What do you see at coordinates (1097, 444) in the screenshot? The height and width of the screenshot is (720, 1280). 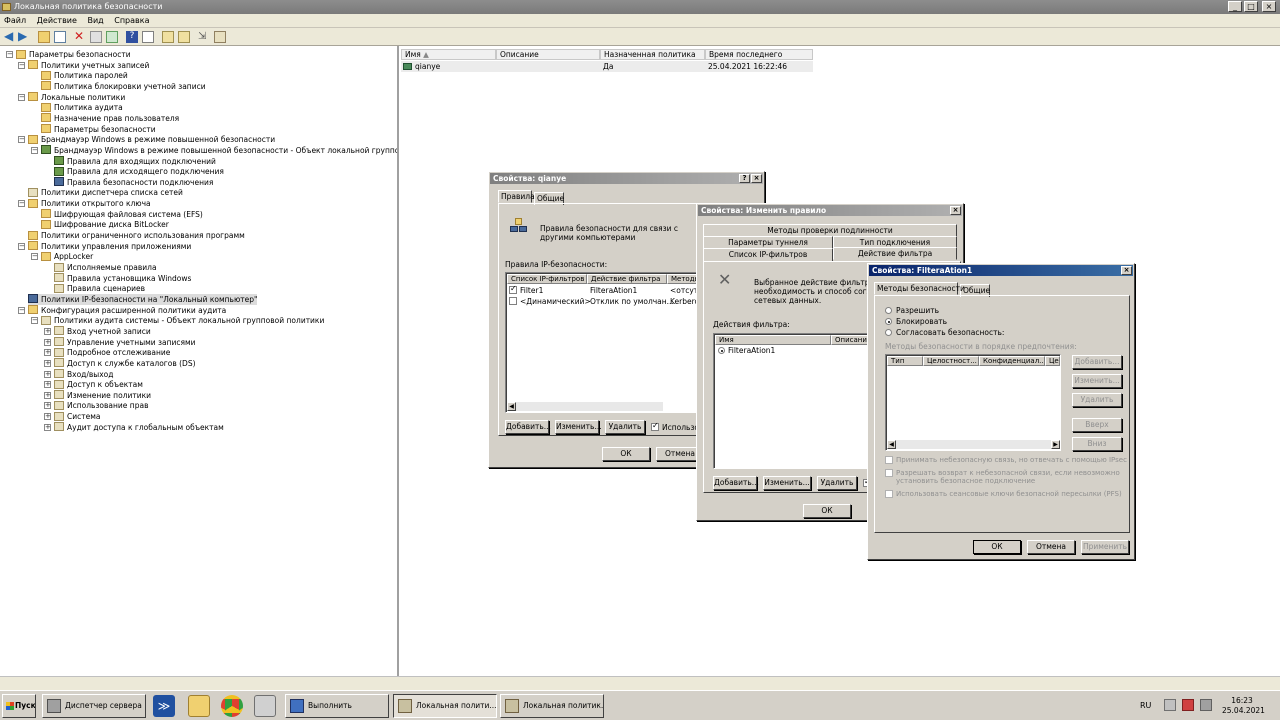 I see `move-down-button: Вниз` at bounding box center [1097, 444].